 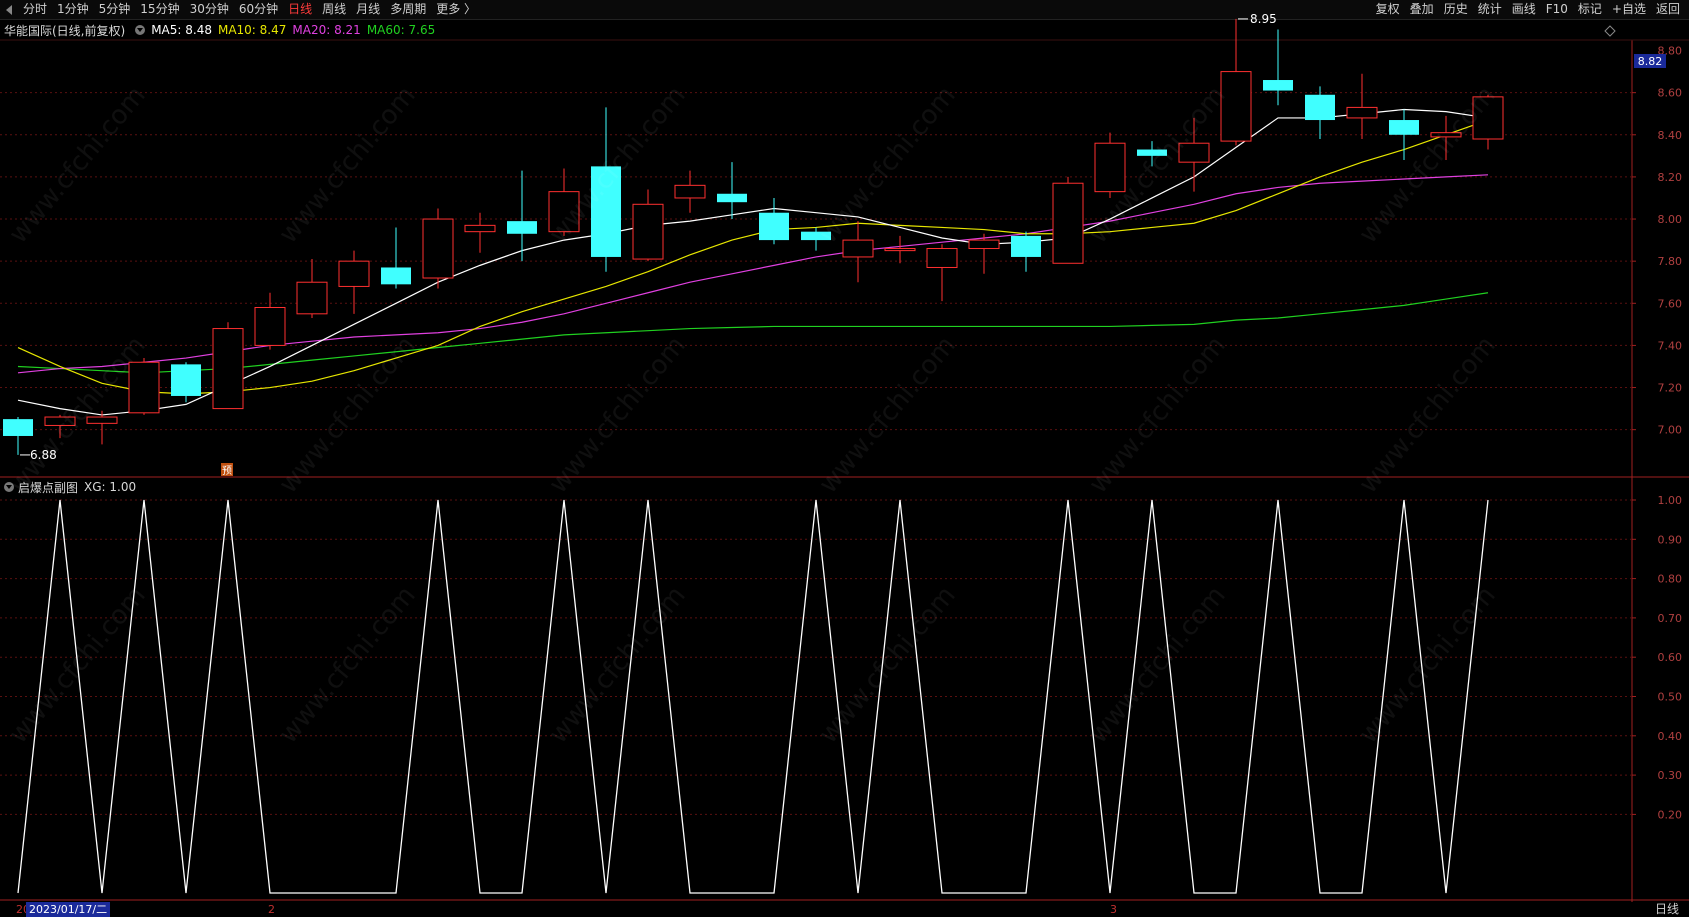 What do you see at coordinates (1670, 303) in the screenshot?
I see `price-tick-label: 7.60` at bounding box center [1670, 303].